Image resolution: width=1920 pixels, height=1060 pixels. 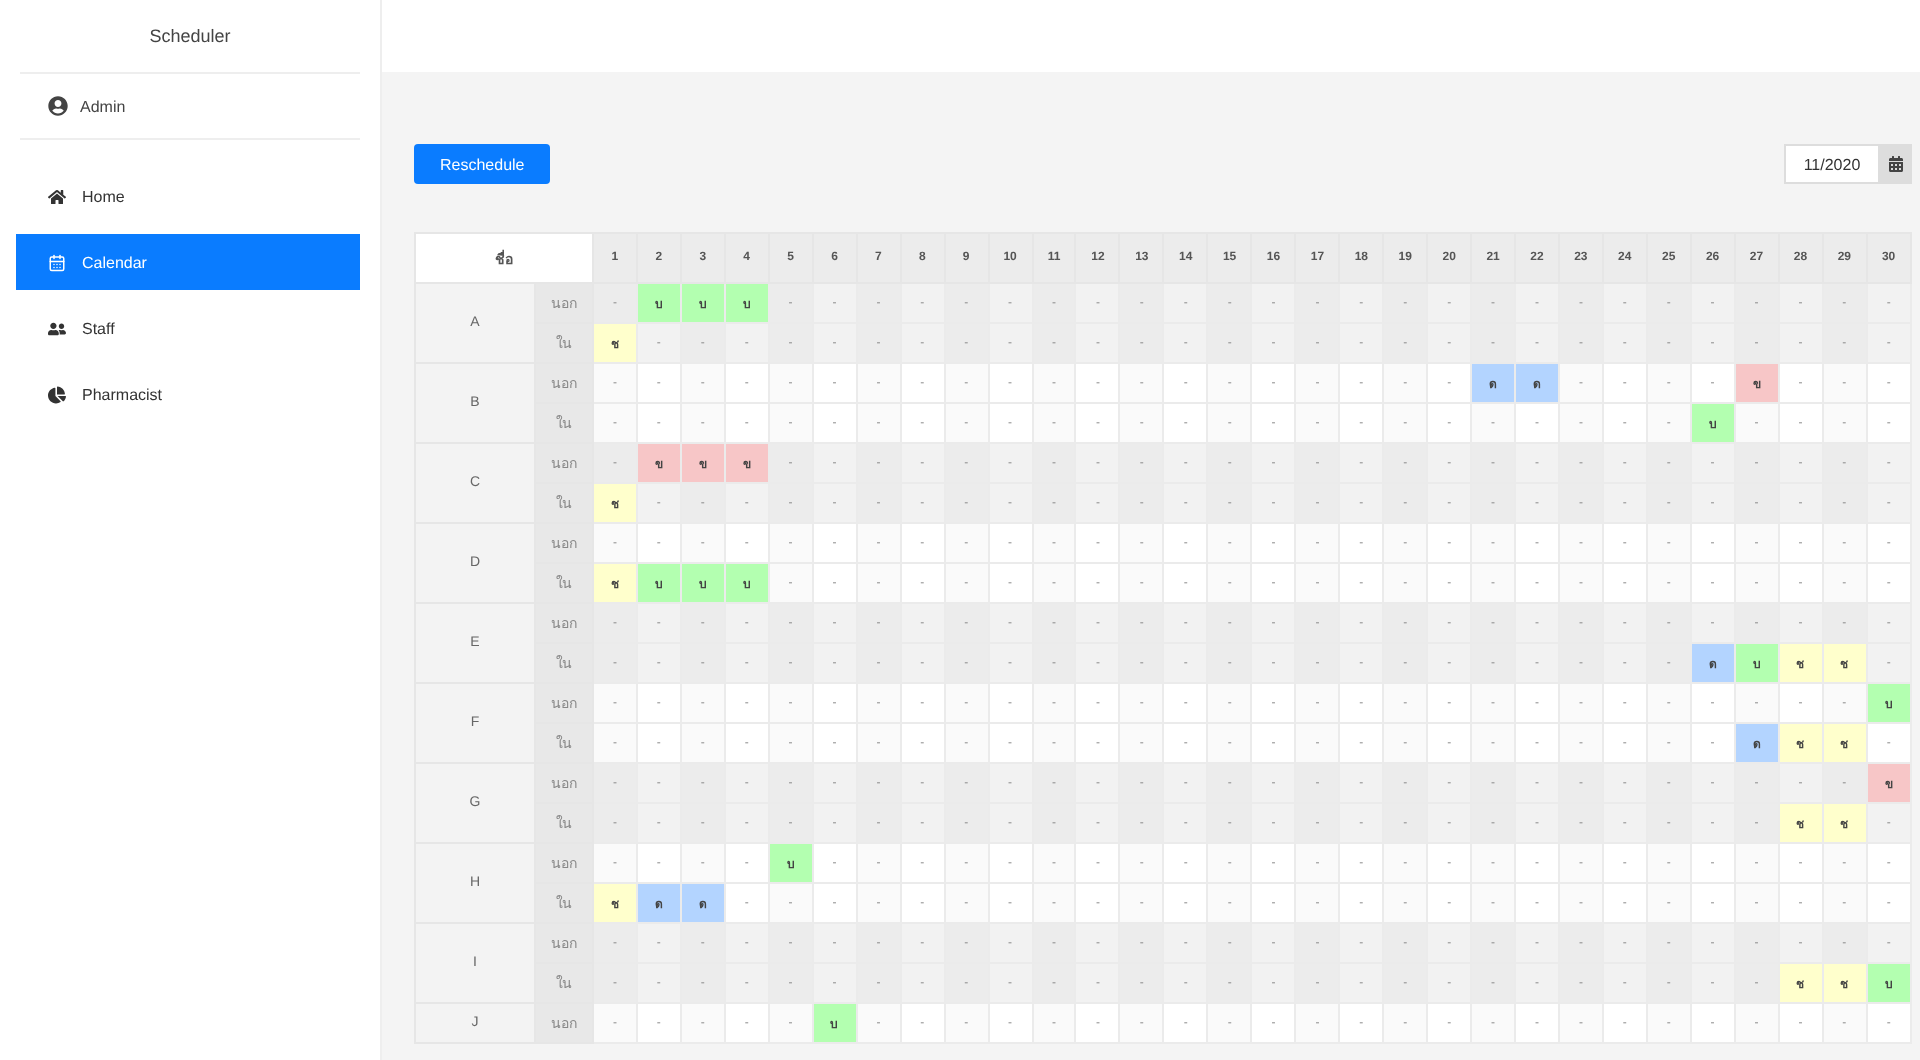 What do you see at coordinates (57, 196) in the screenshot?
I see `home-icon` at bounding box center [57, 196].